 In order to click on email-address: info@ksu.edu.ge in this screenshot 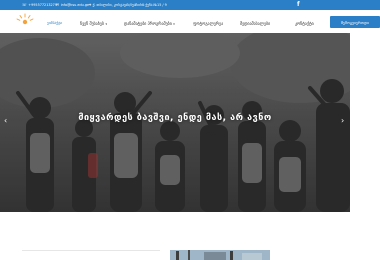, I will do `click(75, 5)`.